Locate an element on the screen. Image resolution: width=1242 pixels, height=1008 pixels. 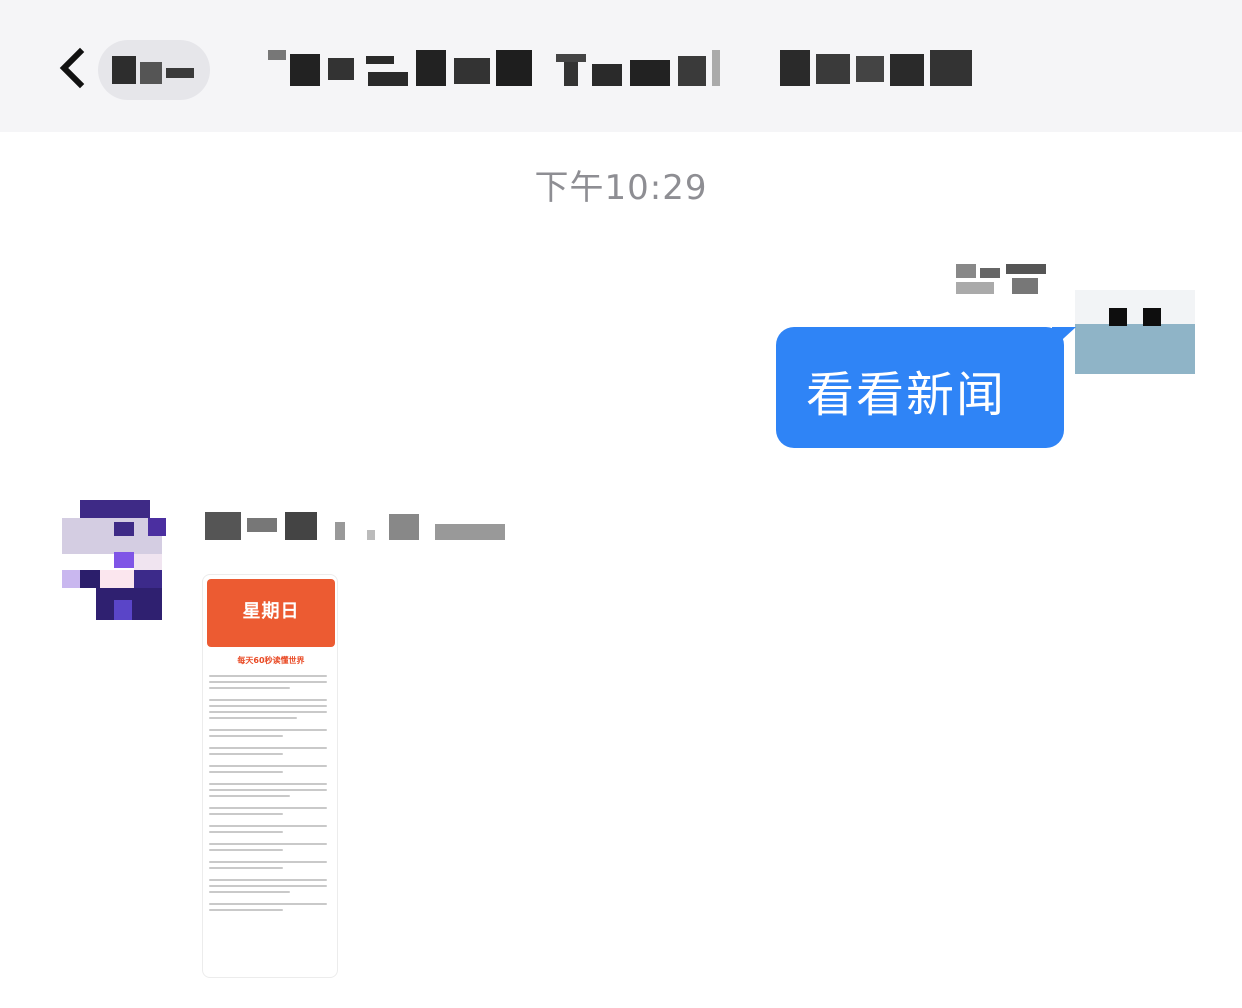
outgoing-message-bubble: 看看新闻 is located at coordinates (926, 387).